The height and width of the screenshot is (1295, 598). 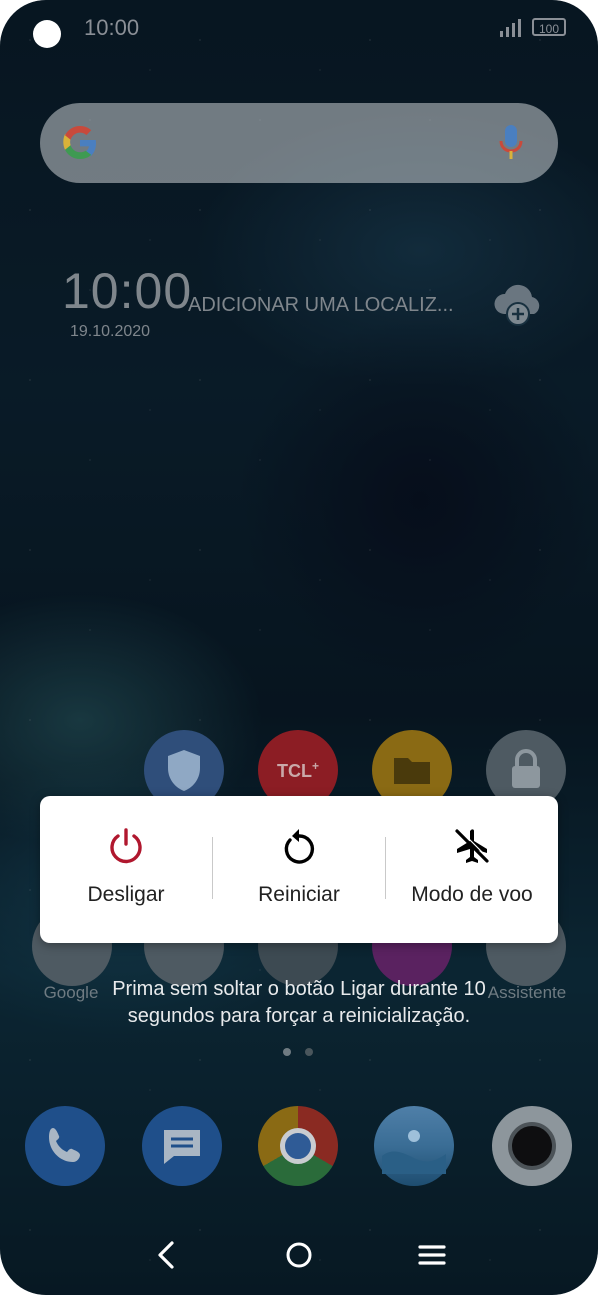 I want to click on menu-icon, so click(x=432, y=1255).